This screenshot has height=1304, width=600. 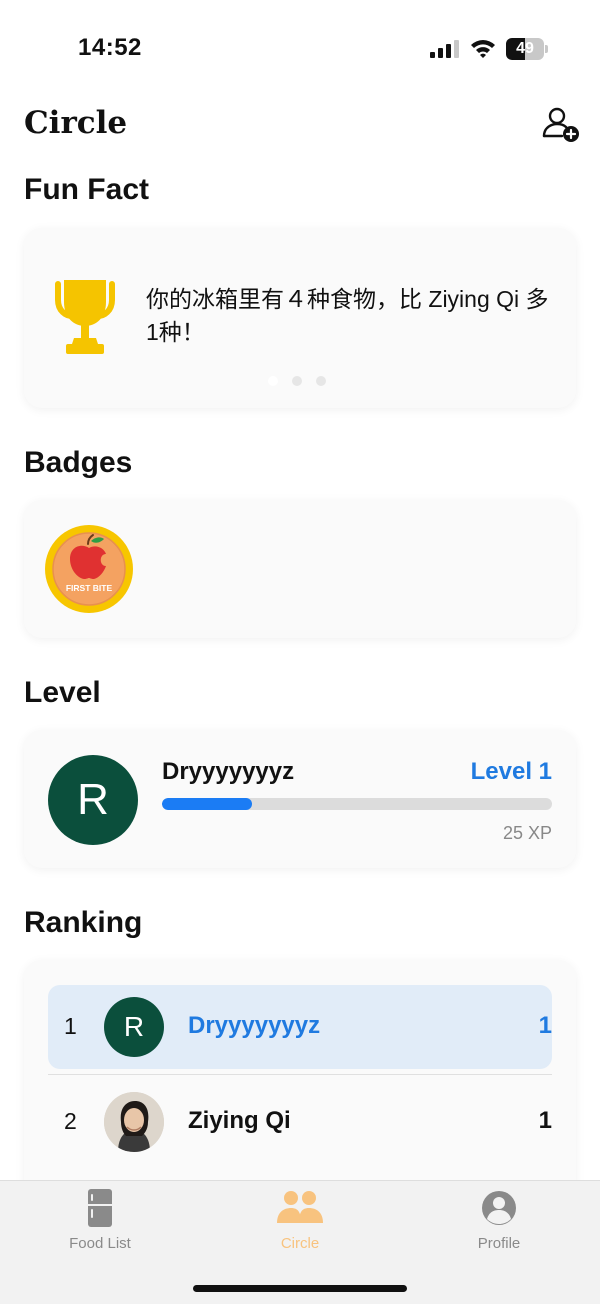 I want to click on people-icon, so click(x=300, y=1207).